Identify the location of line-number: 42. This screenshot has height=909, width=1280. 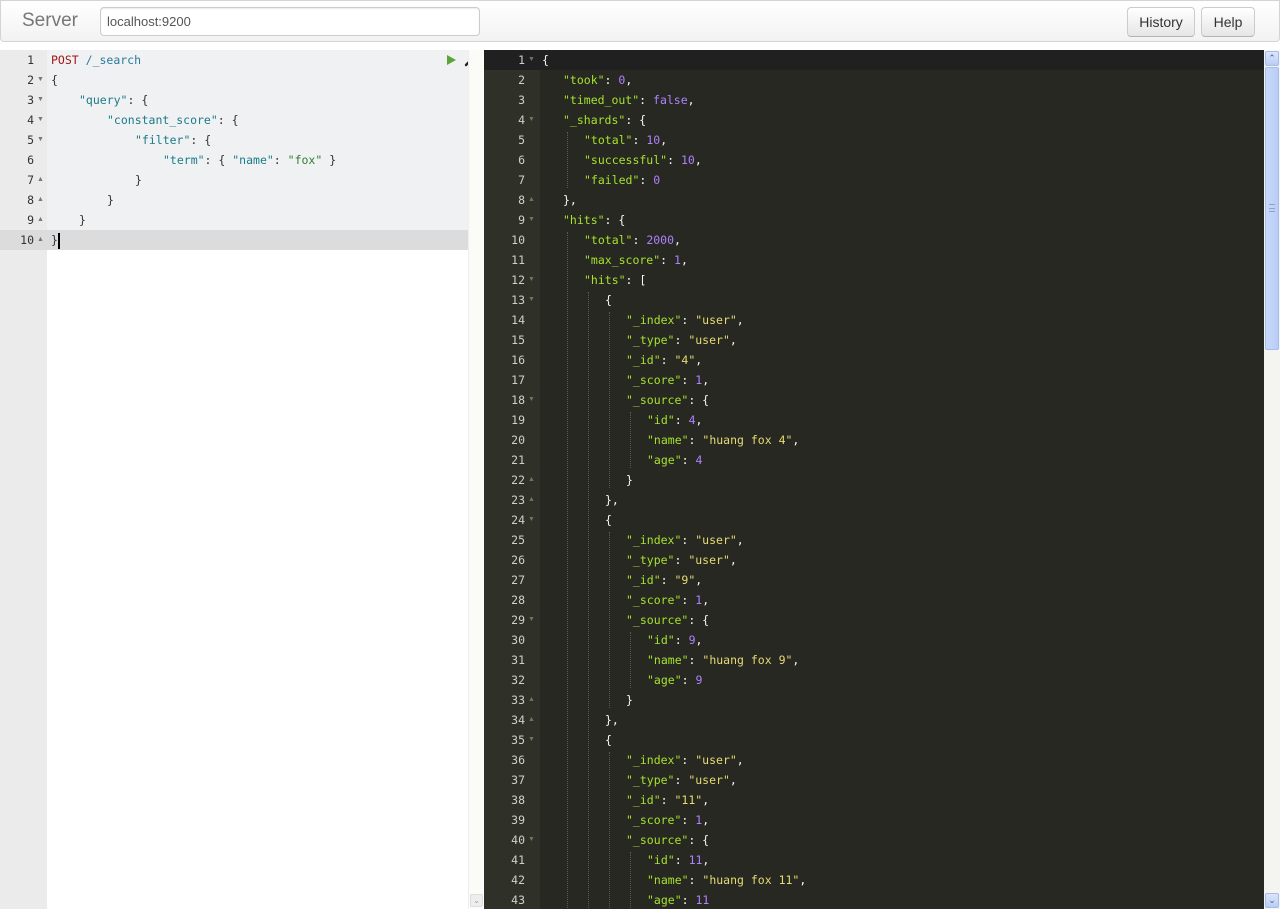
(518, 880).